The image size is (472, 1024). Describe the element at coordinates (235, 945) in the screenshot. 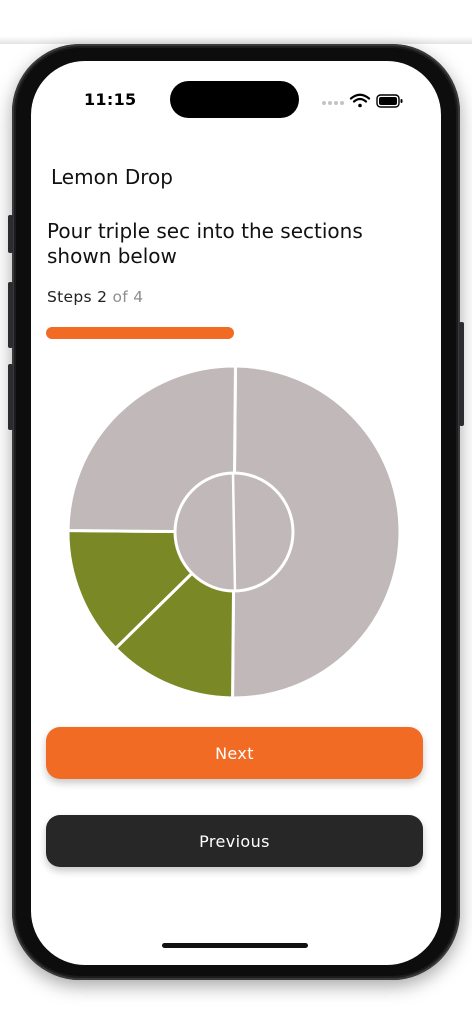

I see `home-indicator` at that location.